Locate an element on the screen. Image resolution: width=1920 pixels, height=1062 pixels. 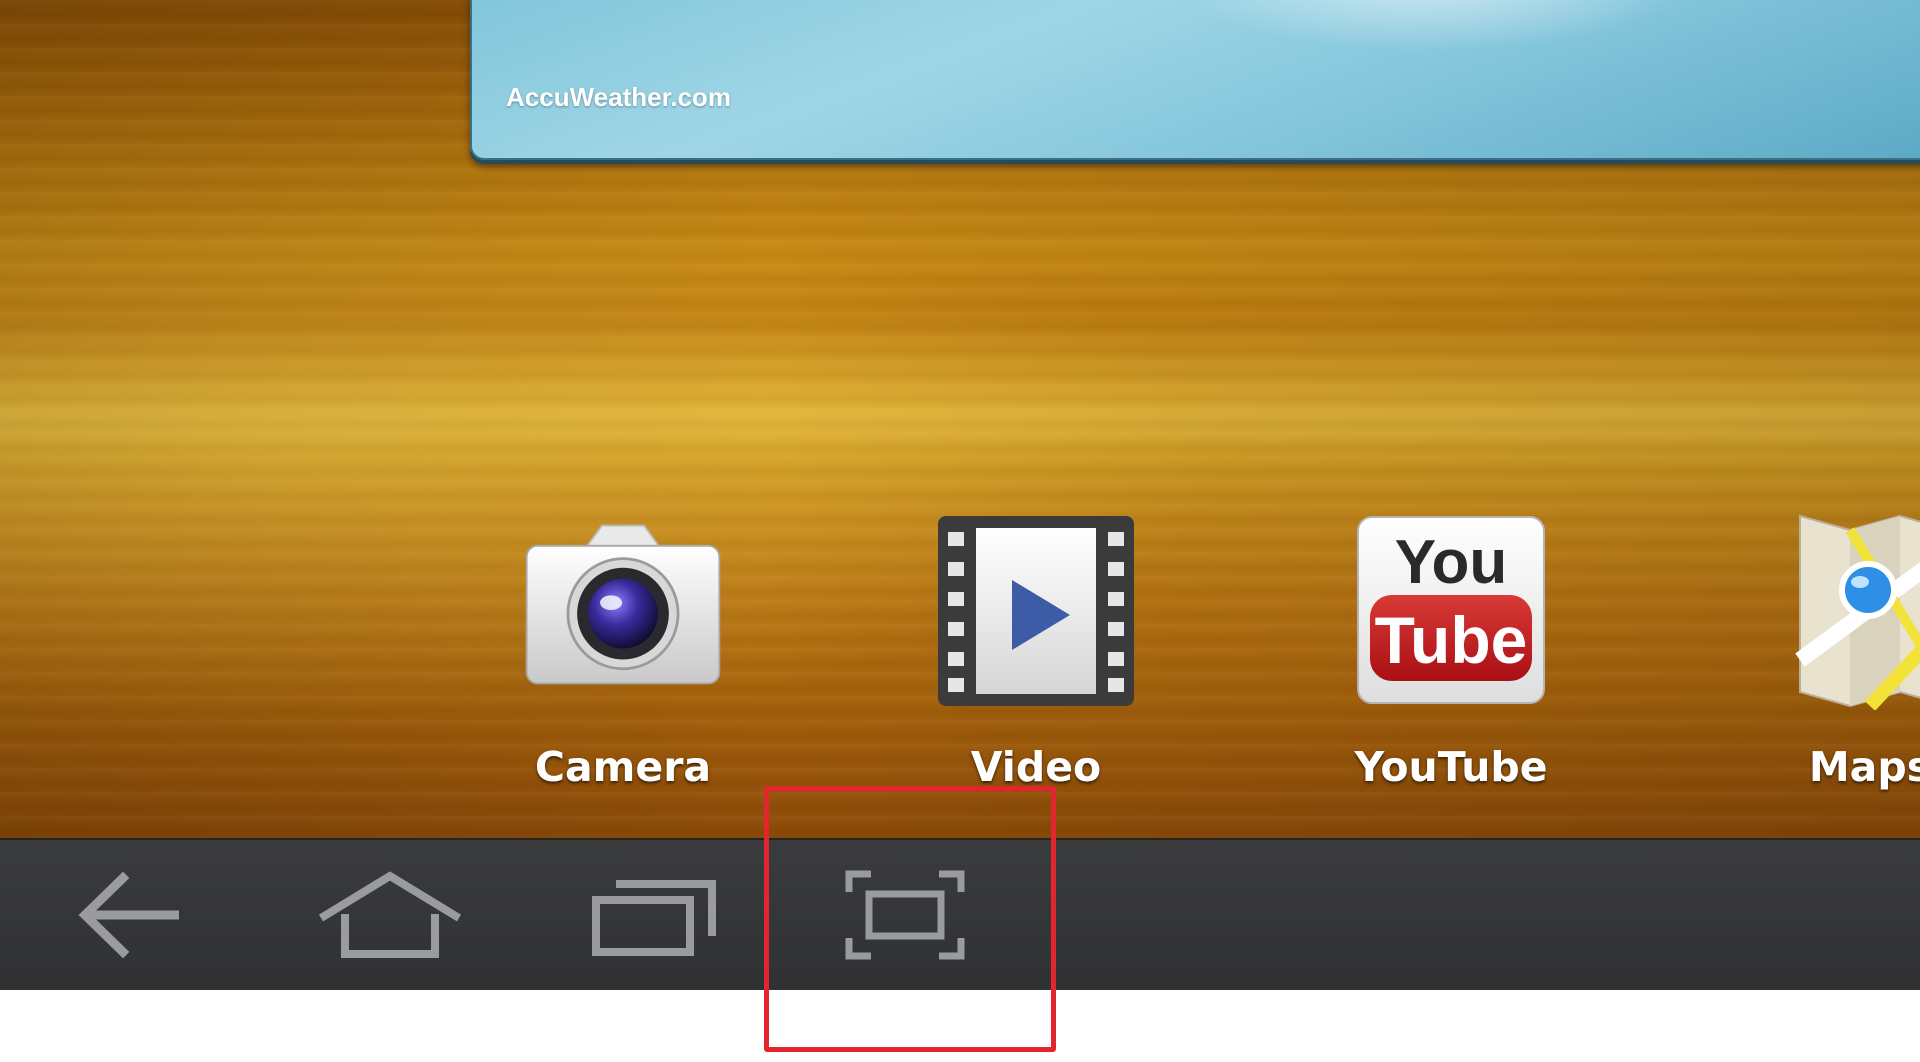
camera-icon is located at coordinates (623, 610).